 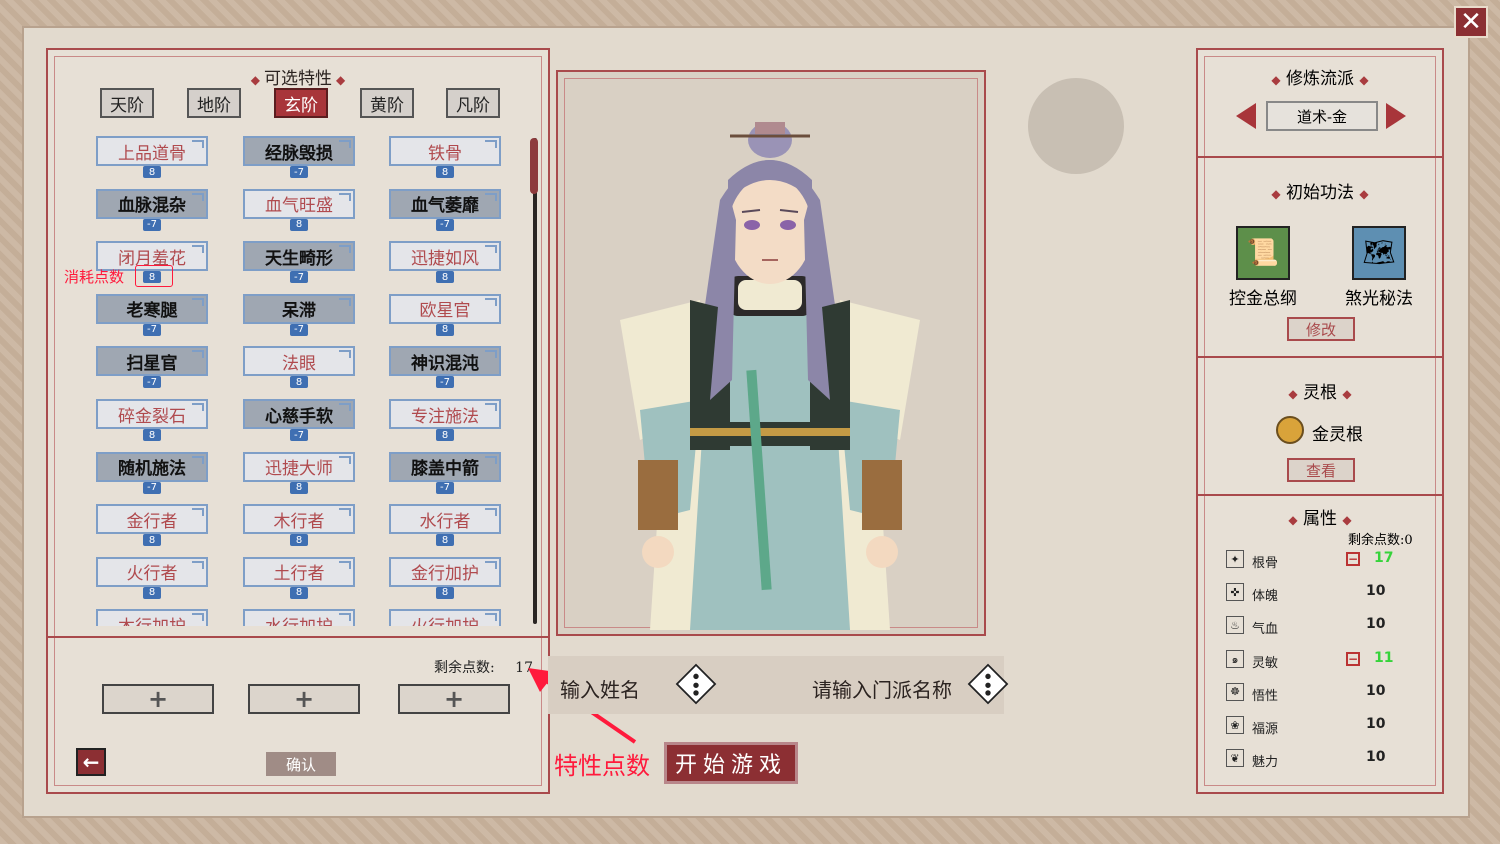 What do you see at coordinates (1265, 663) in the screenshot?
I see `attribute-name: 灵敏` at bounding box center [1265, 663].